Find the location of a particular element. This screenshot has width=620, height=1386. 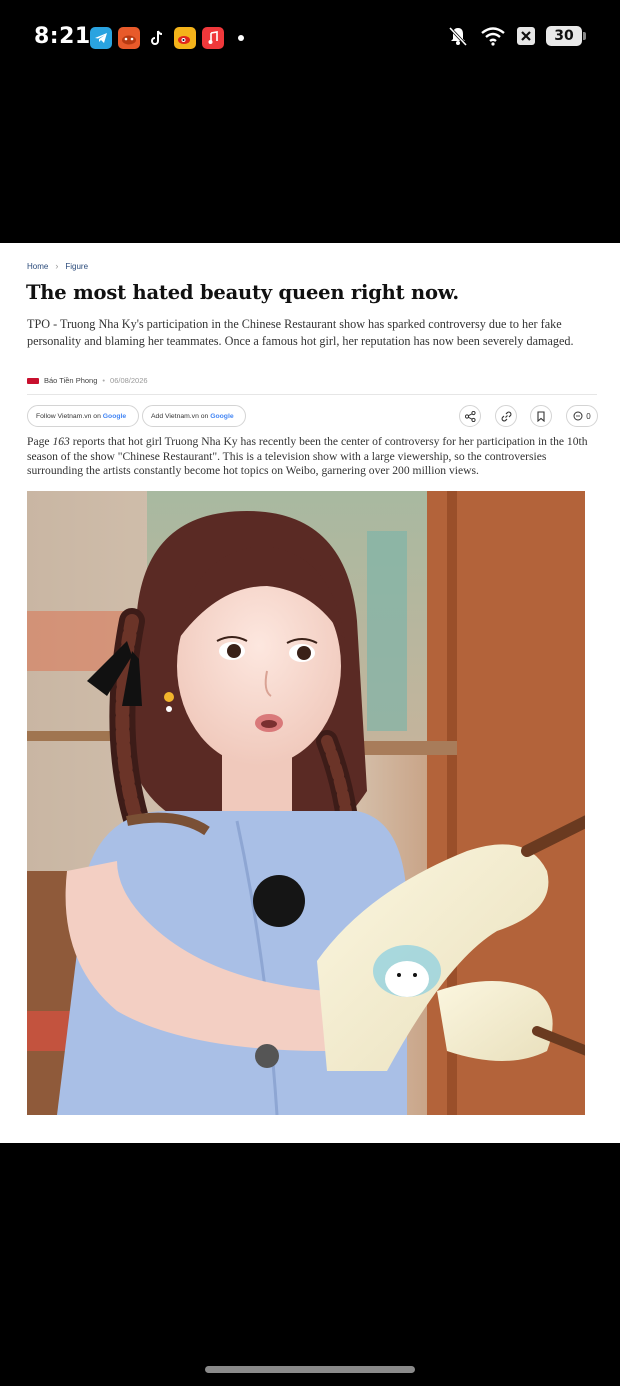

divider is located at coordinates (312, 394).